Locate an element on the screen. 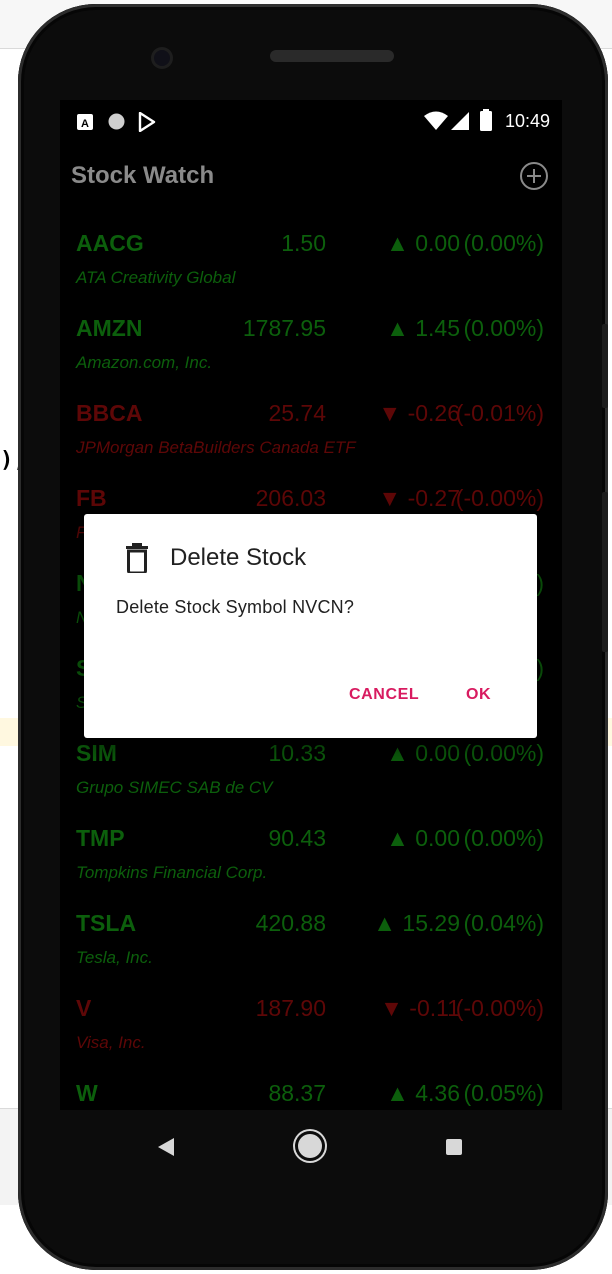 The width and height of the screenshot is (612, 1274). dialog-title: Delete Stock is located at coordinates (238, 557).